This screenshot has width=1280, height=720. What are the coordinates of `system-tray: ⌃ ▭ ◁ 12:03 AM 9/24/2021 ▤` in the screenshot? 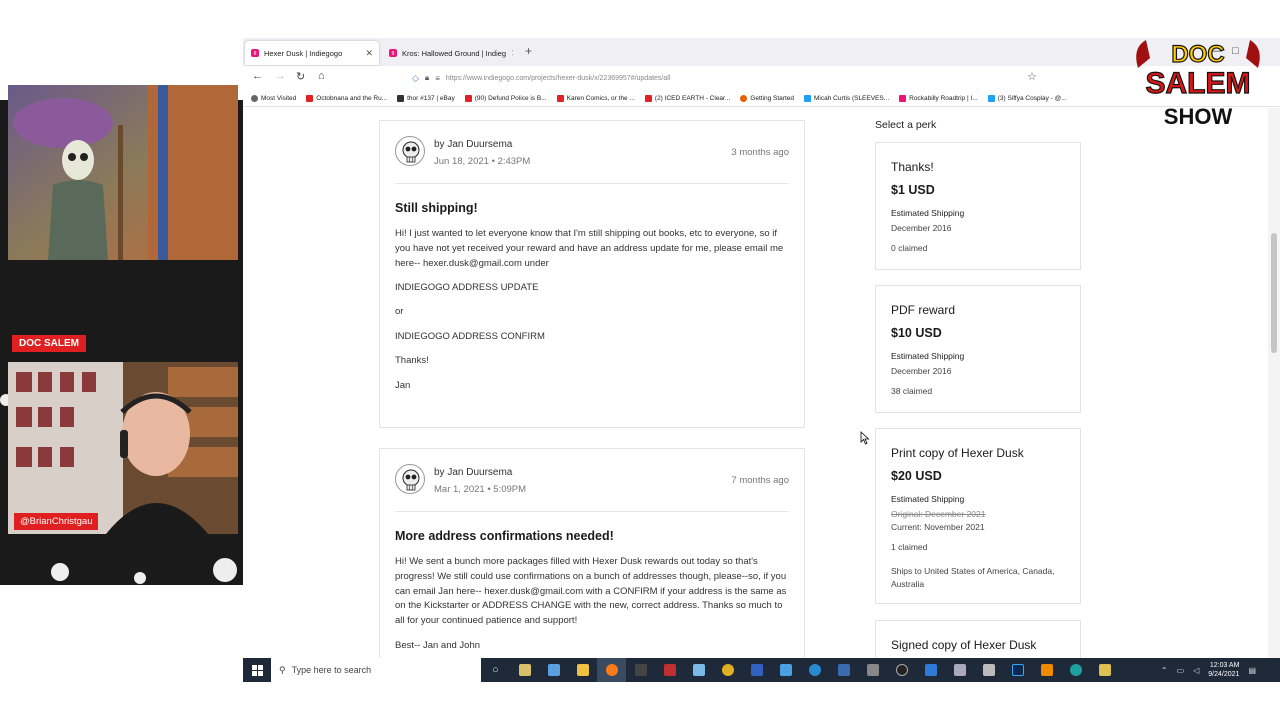 It's located at (1208, 670).